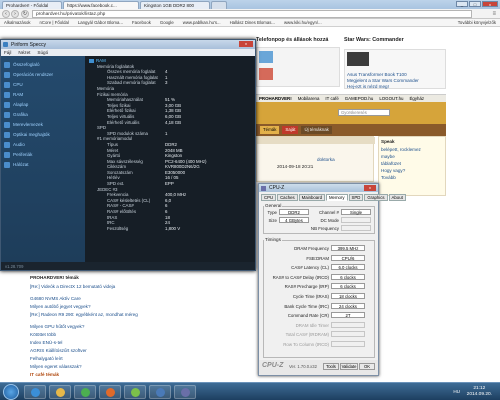  Describe the element at coordinates (331, 366) in the screenshot. I see `tools-button: Tools` at that location.